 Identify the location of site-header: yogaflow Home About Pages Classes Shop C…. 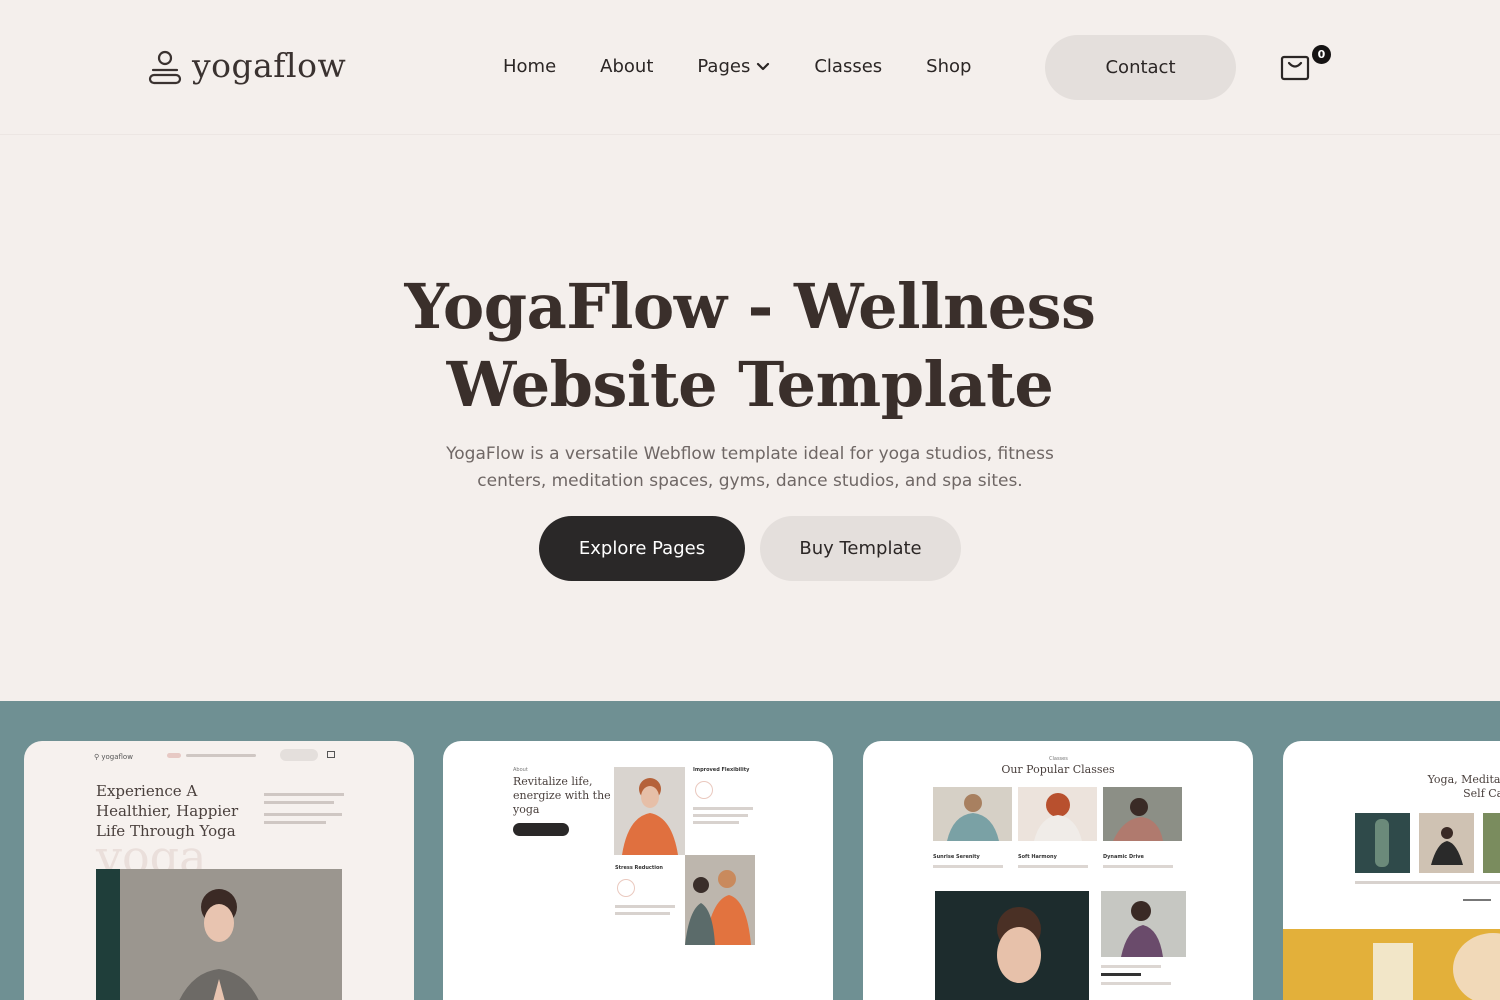
(750, 67).